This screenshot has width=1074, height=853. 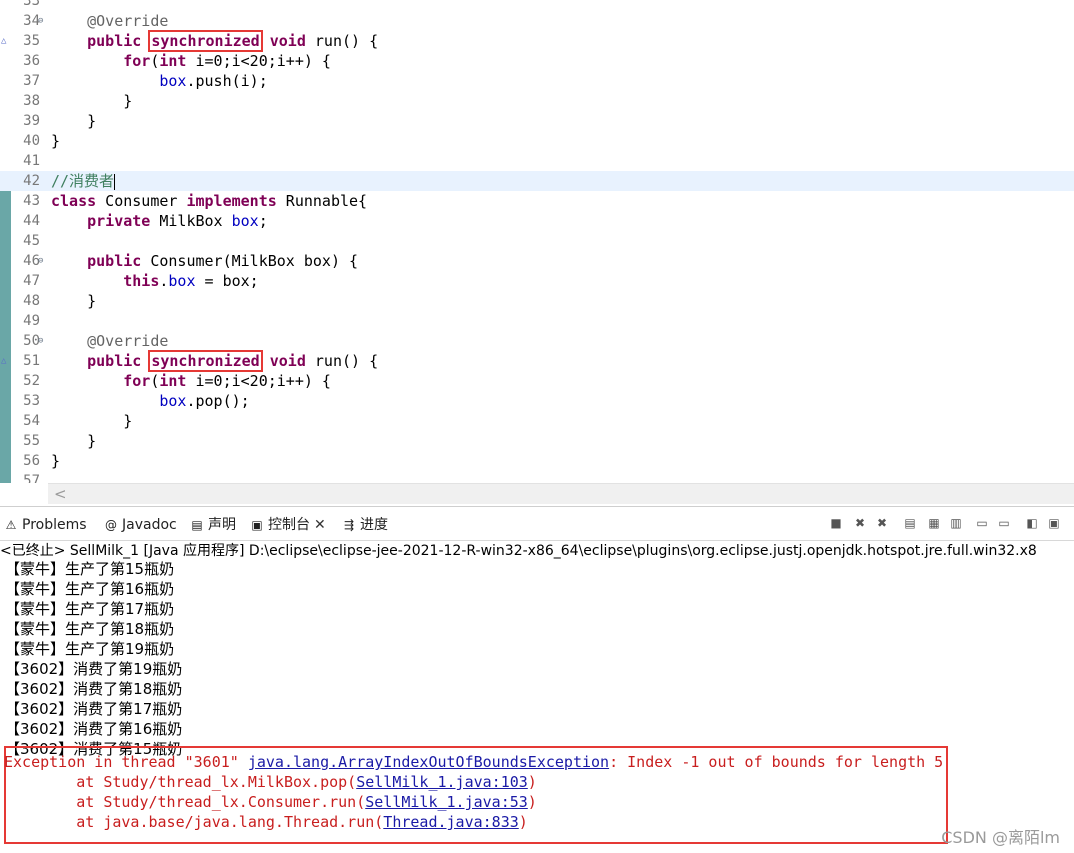 What do you see at coordinates (442, 782) in the screenshot?
I see `stacktrace-link: SellMilk_1.java:103` at bounding box center [442, 782].